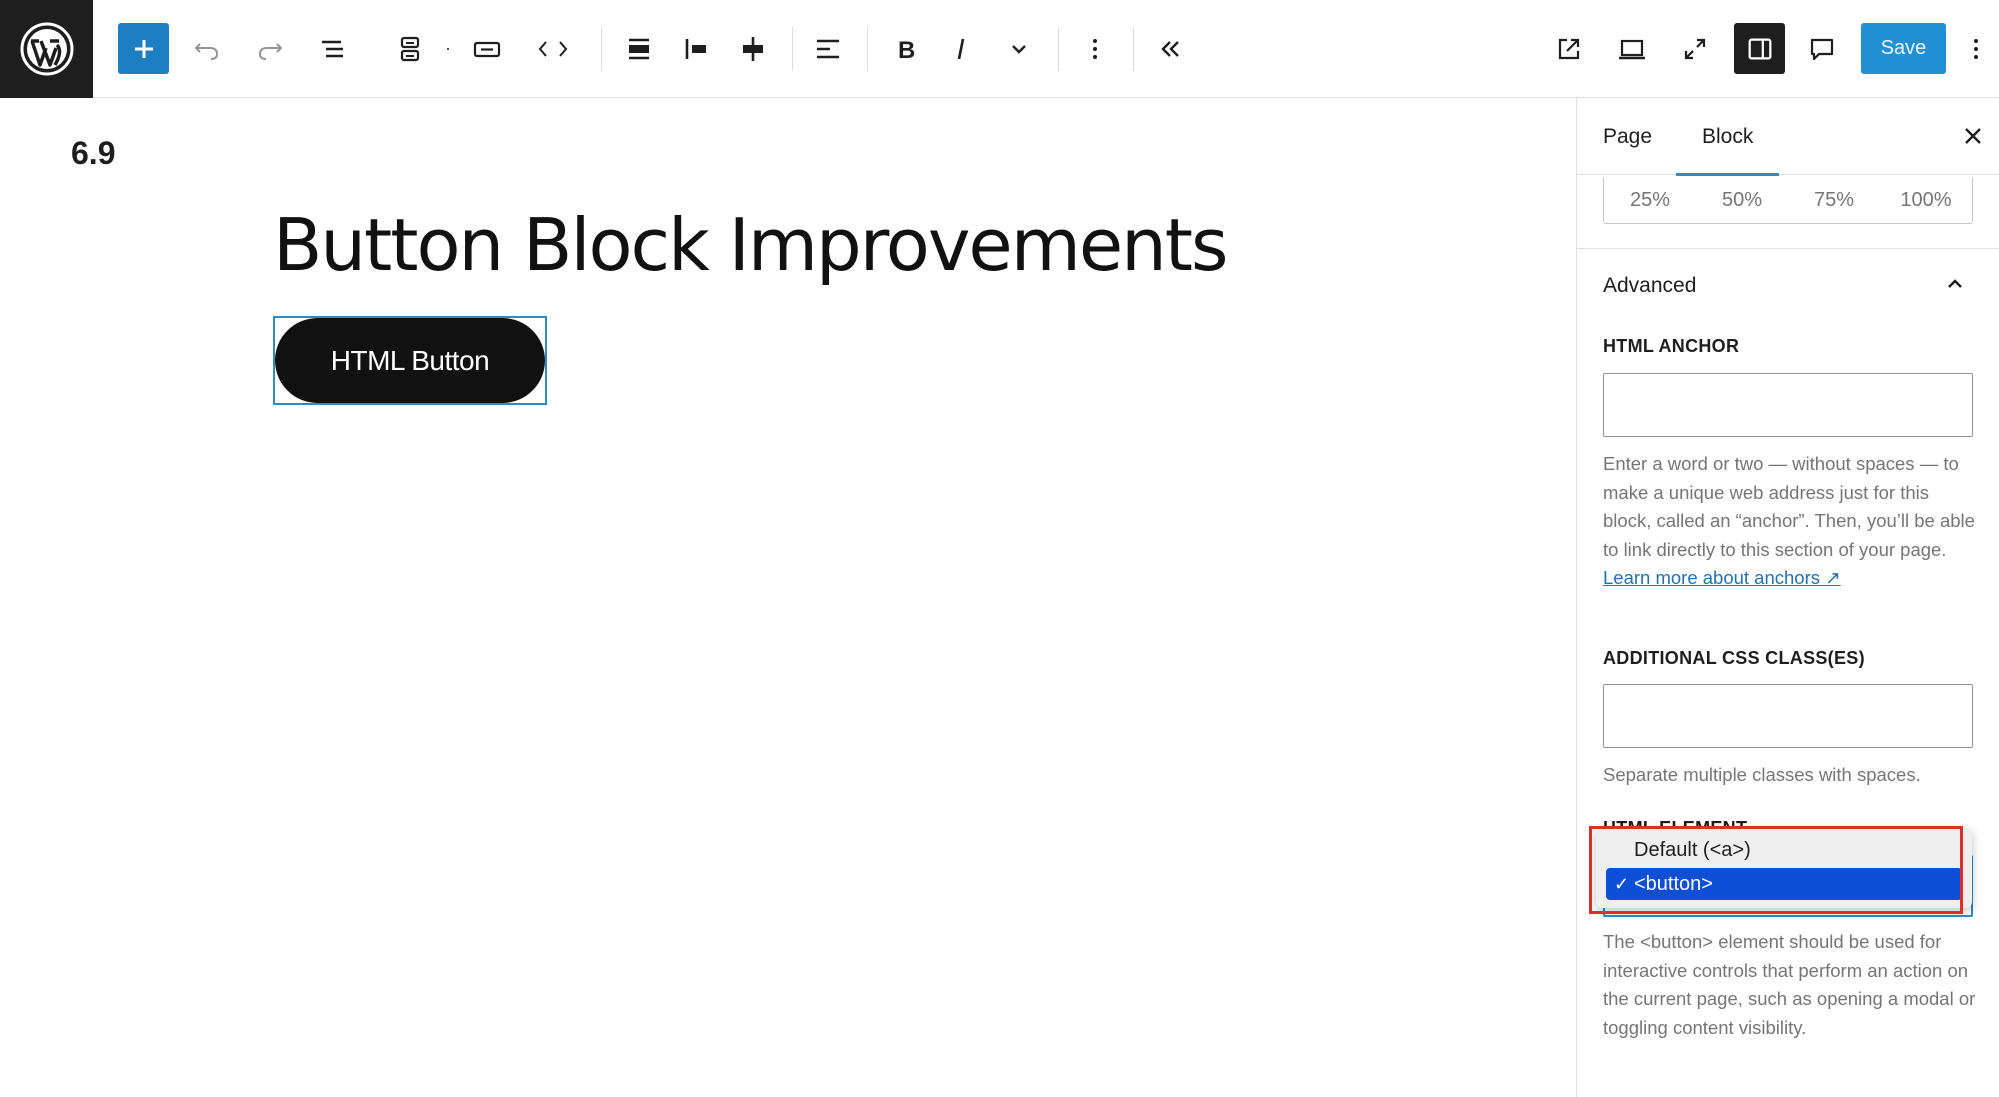 This screenshot has width=1999, height=1097. What do you see at coordinates (93, 153) in the screenshot?
I see `version-label: 6.9` at bounding box center [93, 153].